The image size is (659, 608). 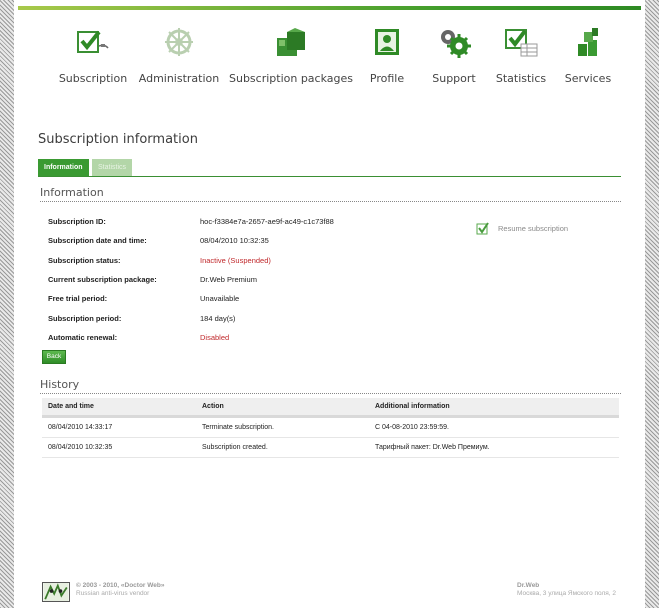 What do you see at coordinates (267, 221) in the screenshot?
I see `field-value: hoc-f3384e7a-2657-ae9f-ac49-c1c73f88` at bounding box center [267, 221].